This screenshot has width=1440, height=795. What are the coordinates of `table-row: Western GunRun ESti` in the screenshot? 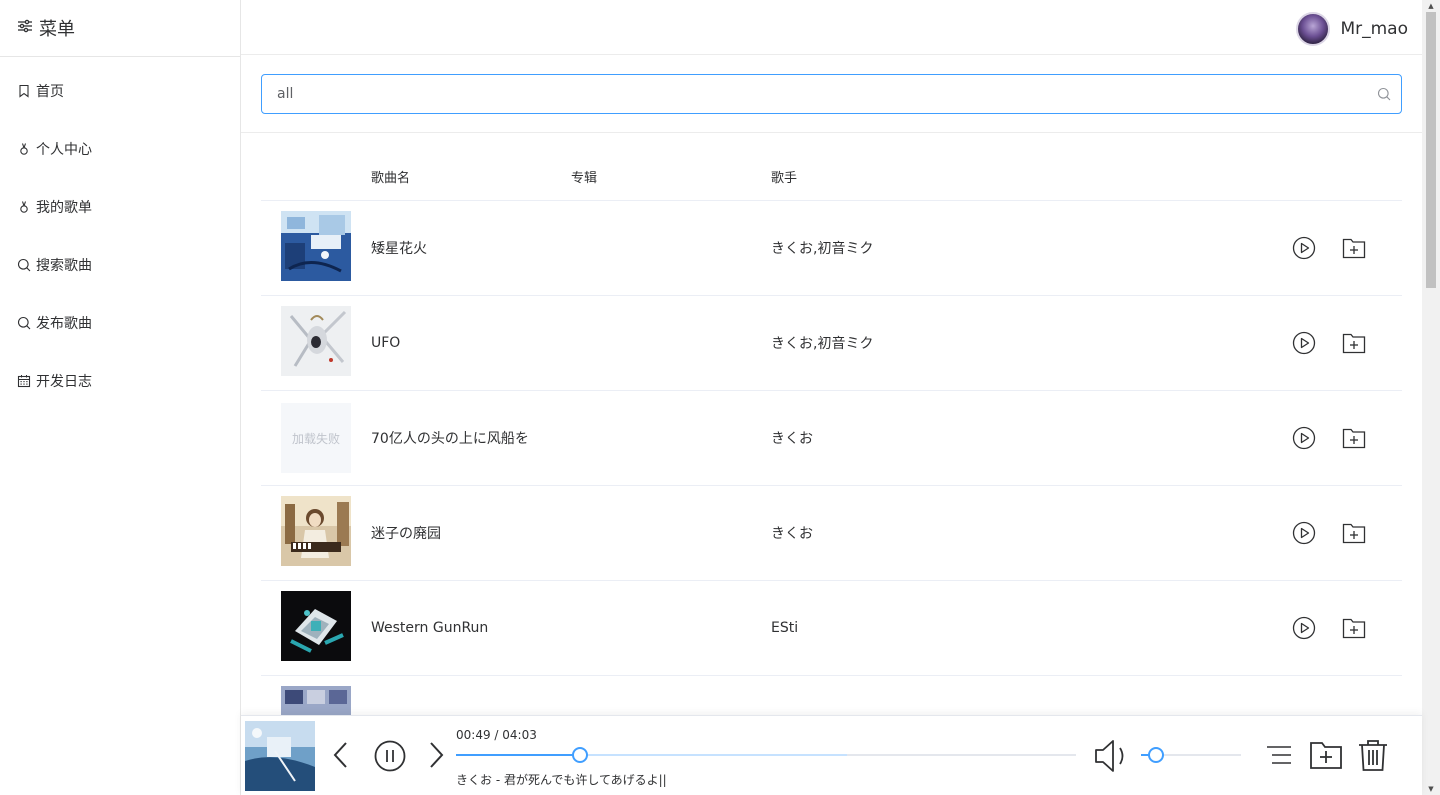 It's located at (831, 628).